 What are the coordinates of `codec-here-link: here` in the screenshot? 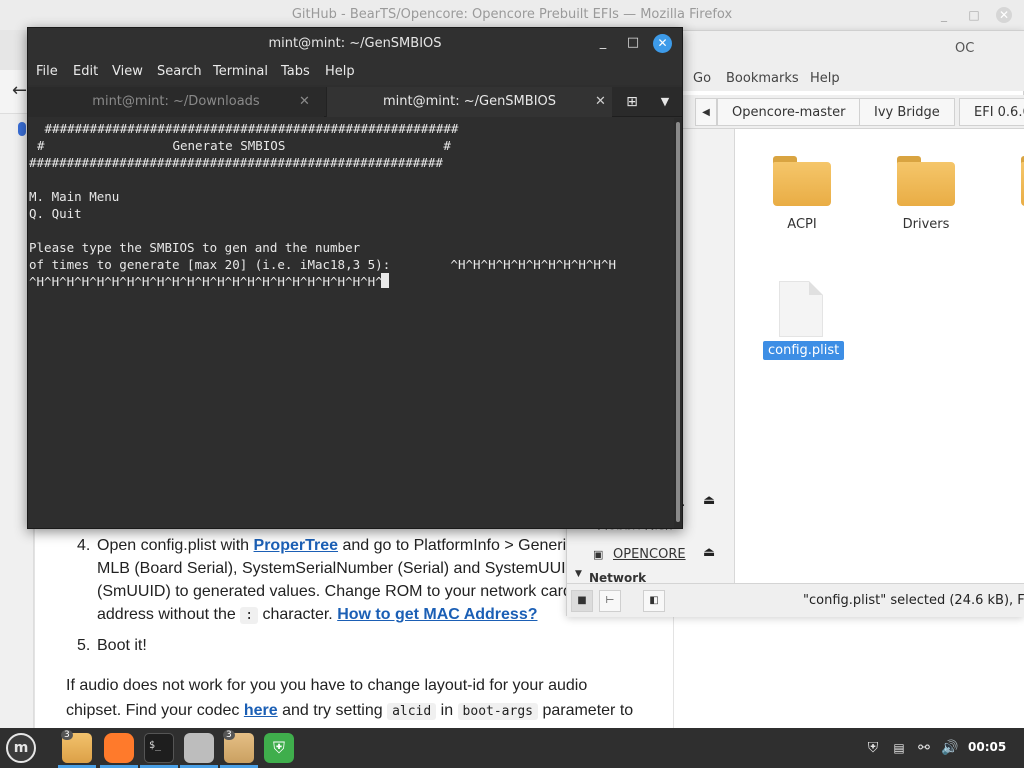 It's located at (261, 710).